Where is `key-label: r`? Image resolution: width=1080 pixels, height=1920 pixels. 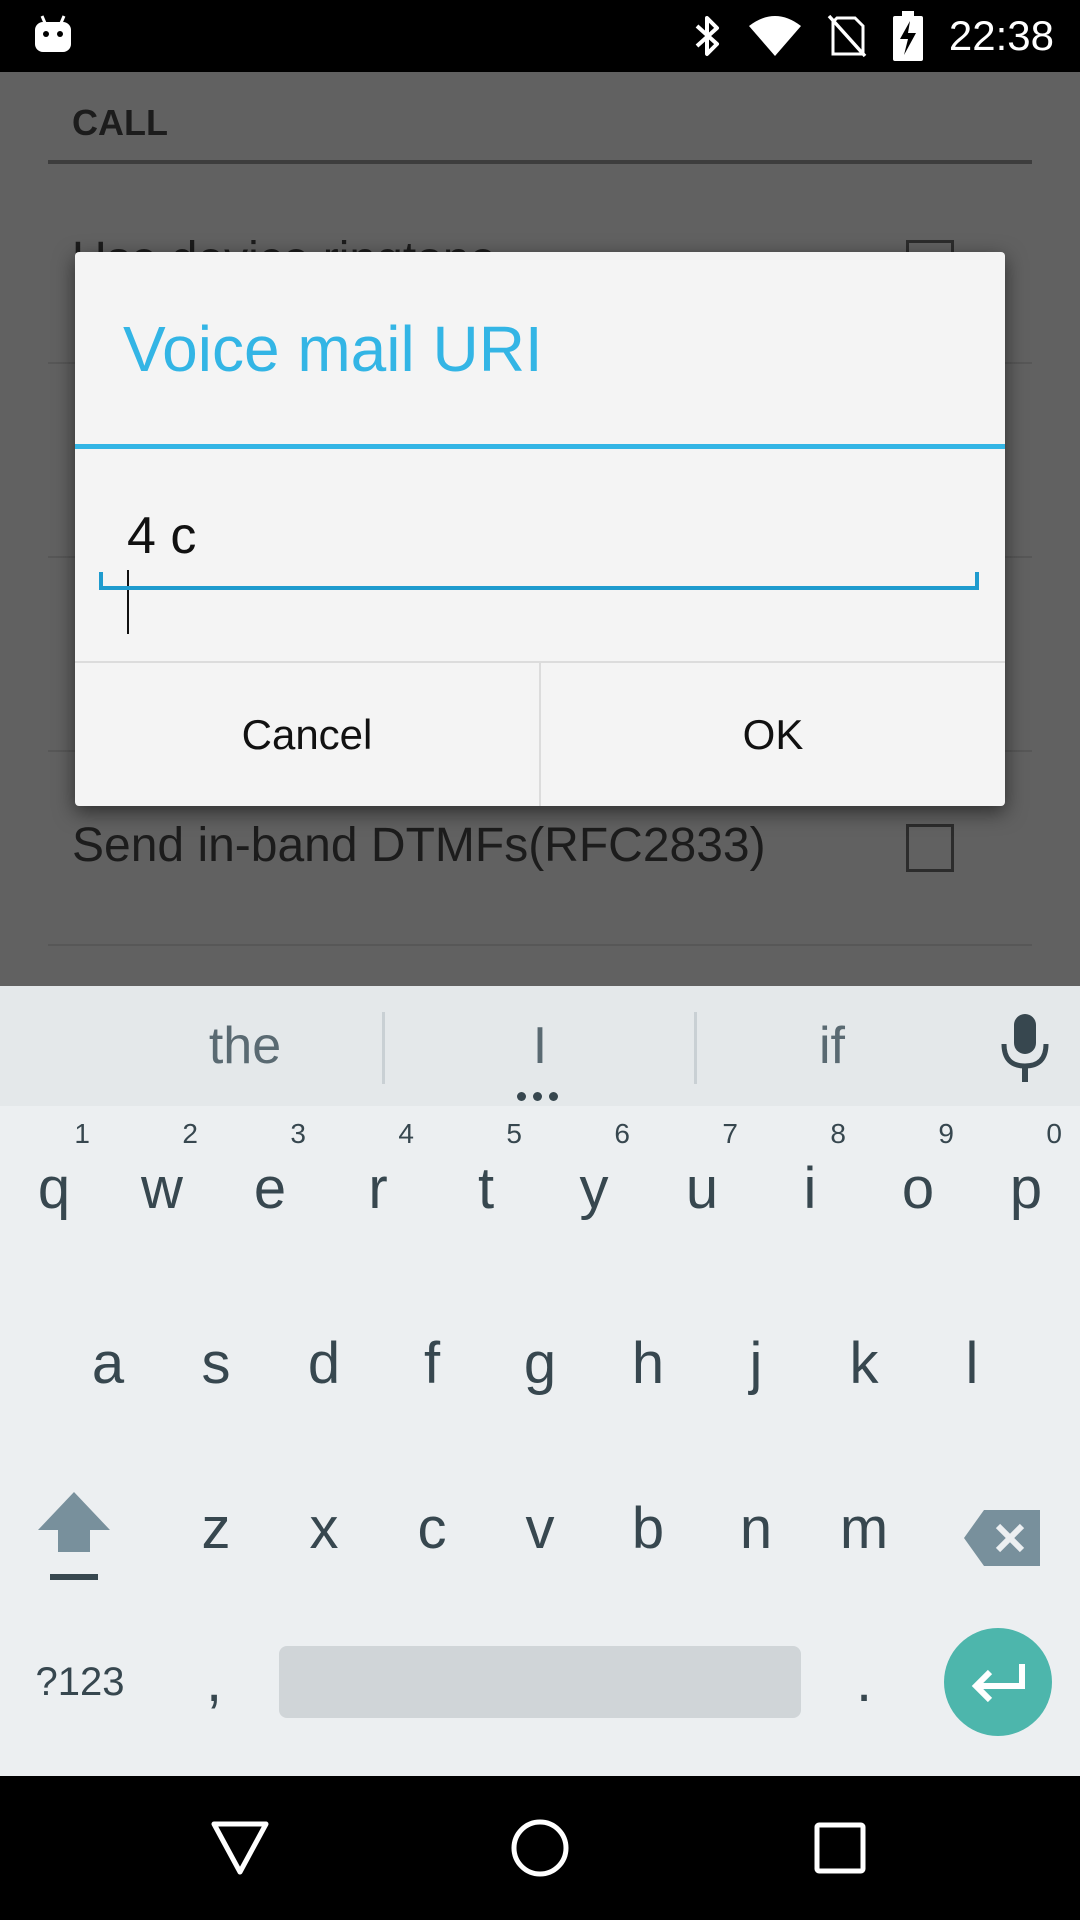
key-label: r is located at coordinates (378, 1188).